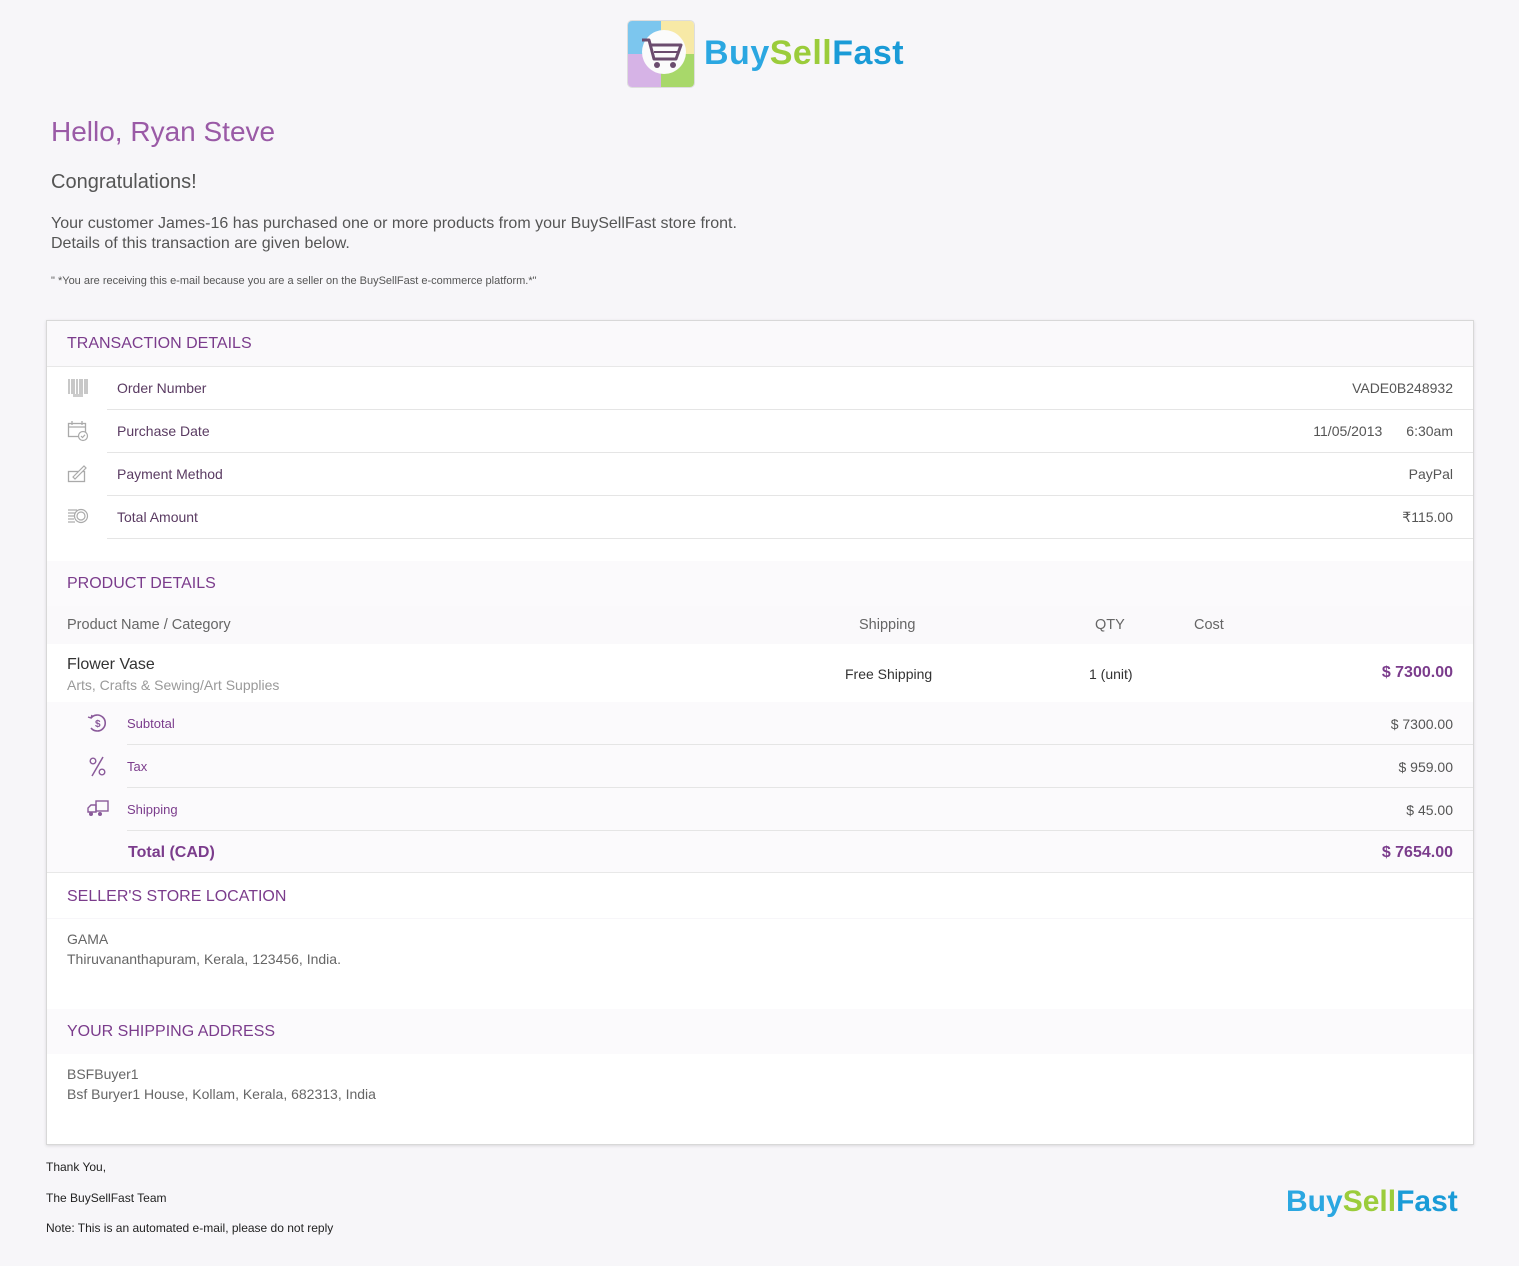 This screenshot has width=1519, height=1266. I want to click on footer-brand-buy: Buy, so click(1314, 1201).